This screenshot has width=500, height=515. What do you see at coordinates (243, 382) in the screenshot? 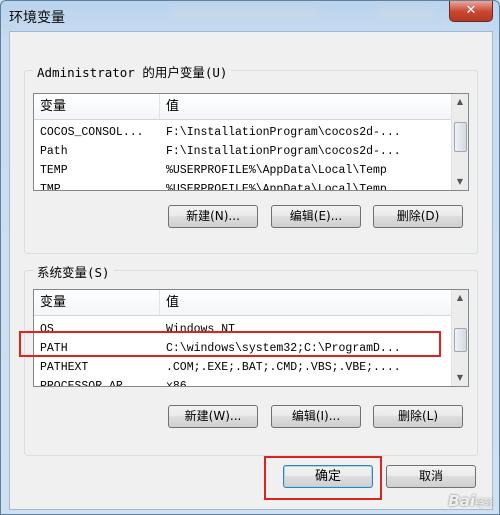
I see `list-item: PROCESSOR_AR... x86` at bounding box center [243, 382].